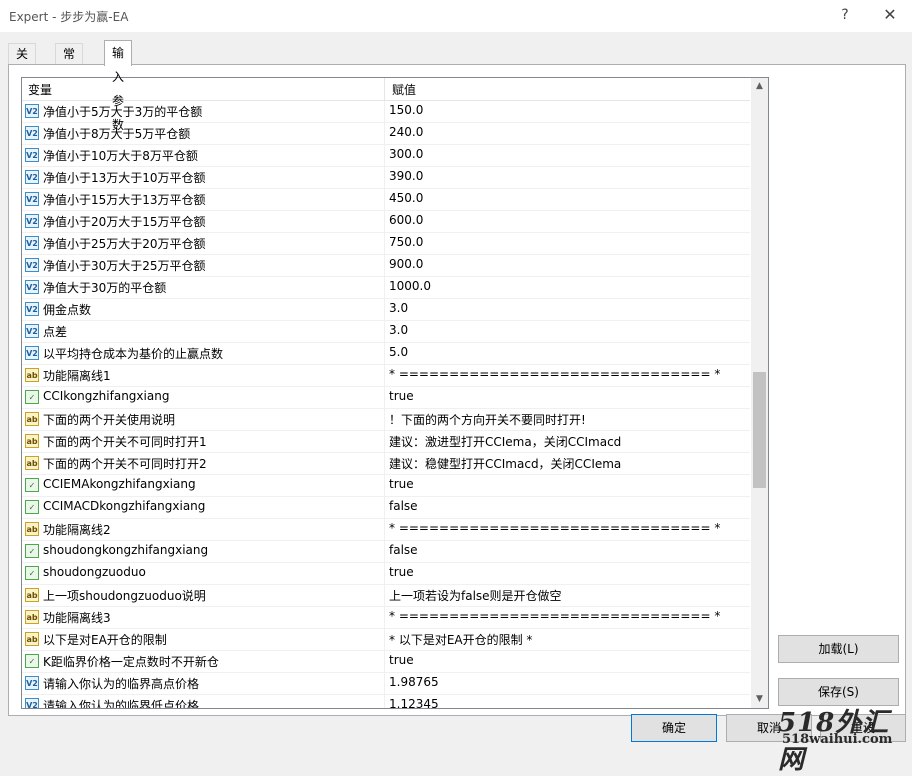  I want to click on table-row: V2 净值小于30万大于25万平仓额 900.0, so click(386, 266).